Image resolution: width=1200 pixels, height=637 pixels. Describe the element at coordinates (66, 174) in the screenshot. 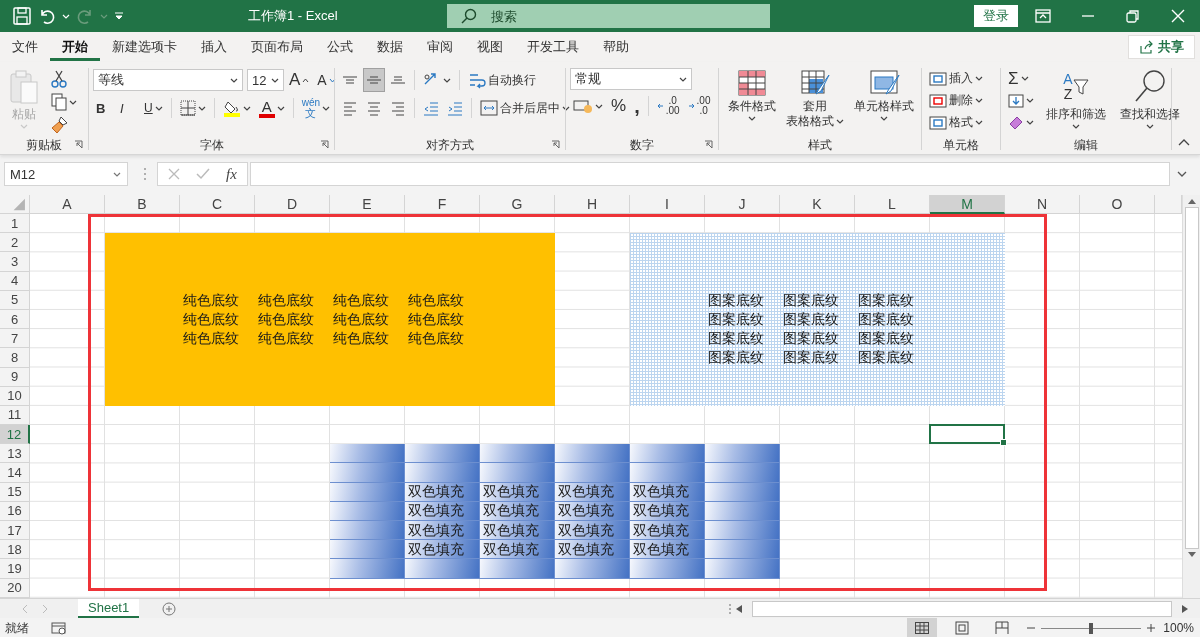

I see `name-box: M12` at that location.